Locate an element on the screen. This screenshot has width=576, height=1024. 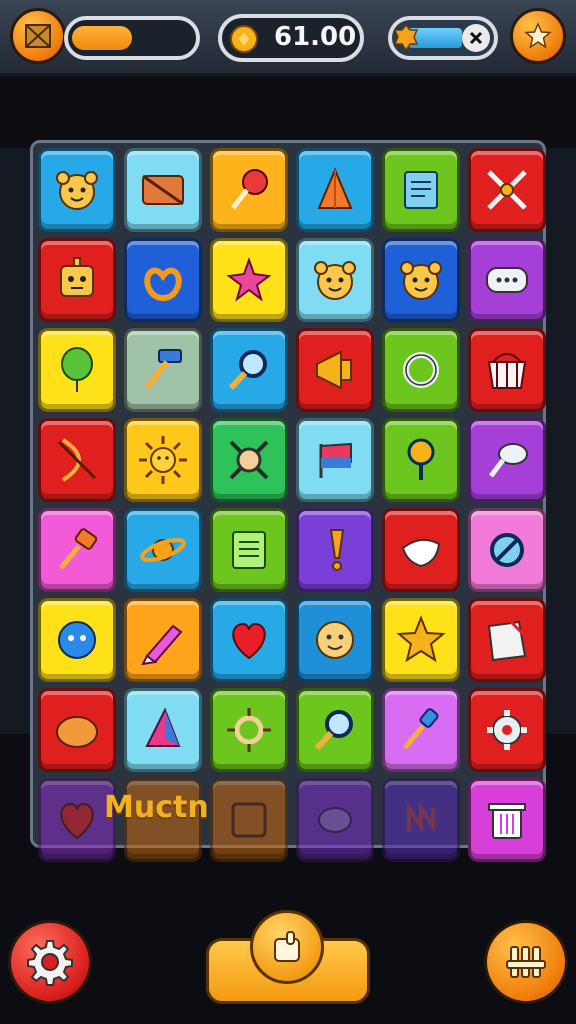
tile-r8-c3 is located at coordinates (249, 820).